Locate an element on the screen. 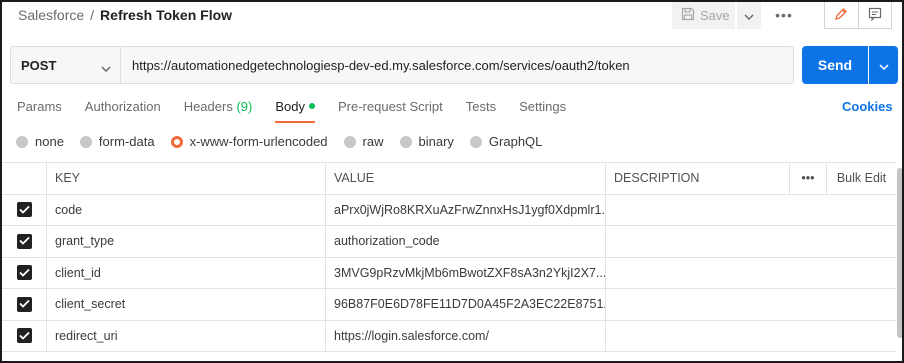 Image resolution: width=904 pixels, height=363 pixels. cookies-link: Cookies is located at coordinates (867, 106).